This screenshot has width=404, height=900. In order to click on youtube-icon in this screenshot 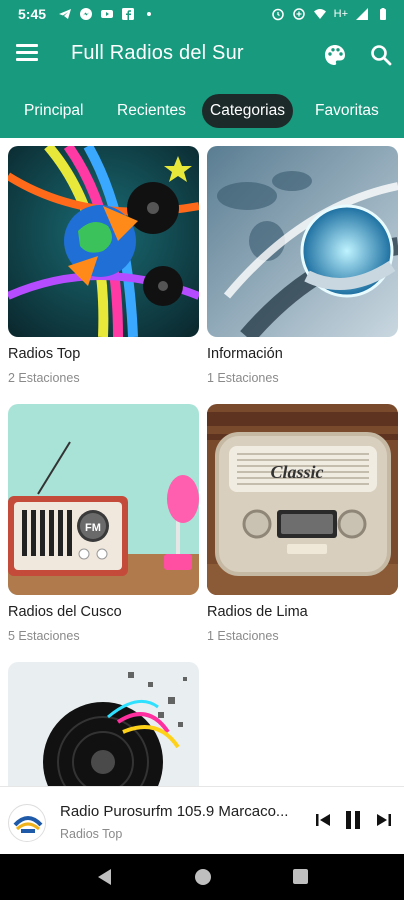, I will do `click(107, 14)`.